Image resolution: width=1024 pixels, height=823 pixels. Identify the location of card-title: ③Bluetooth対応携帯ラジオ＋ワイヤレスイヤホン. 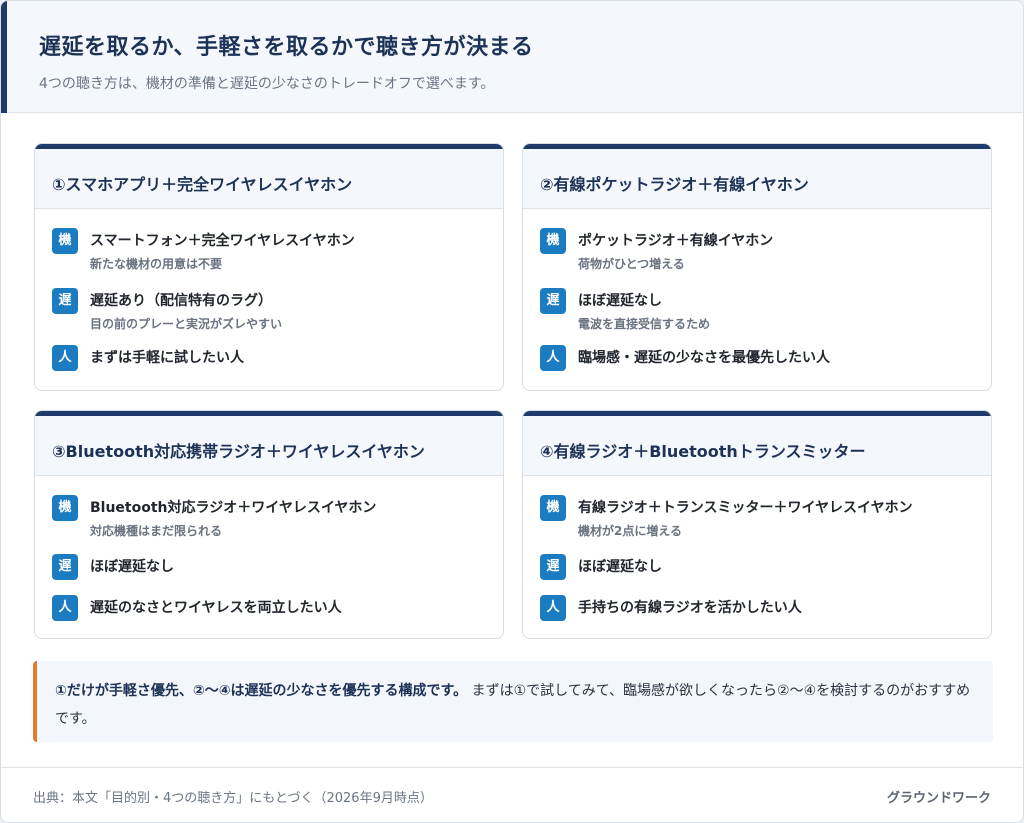
(238, 451).